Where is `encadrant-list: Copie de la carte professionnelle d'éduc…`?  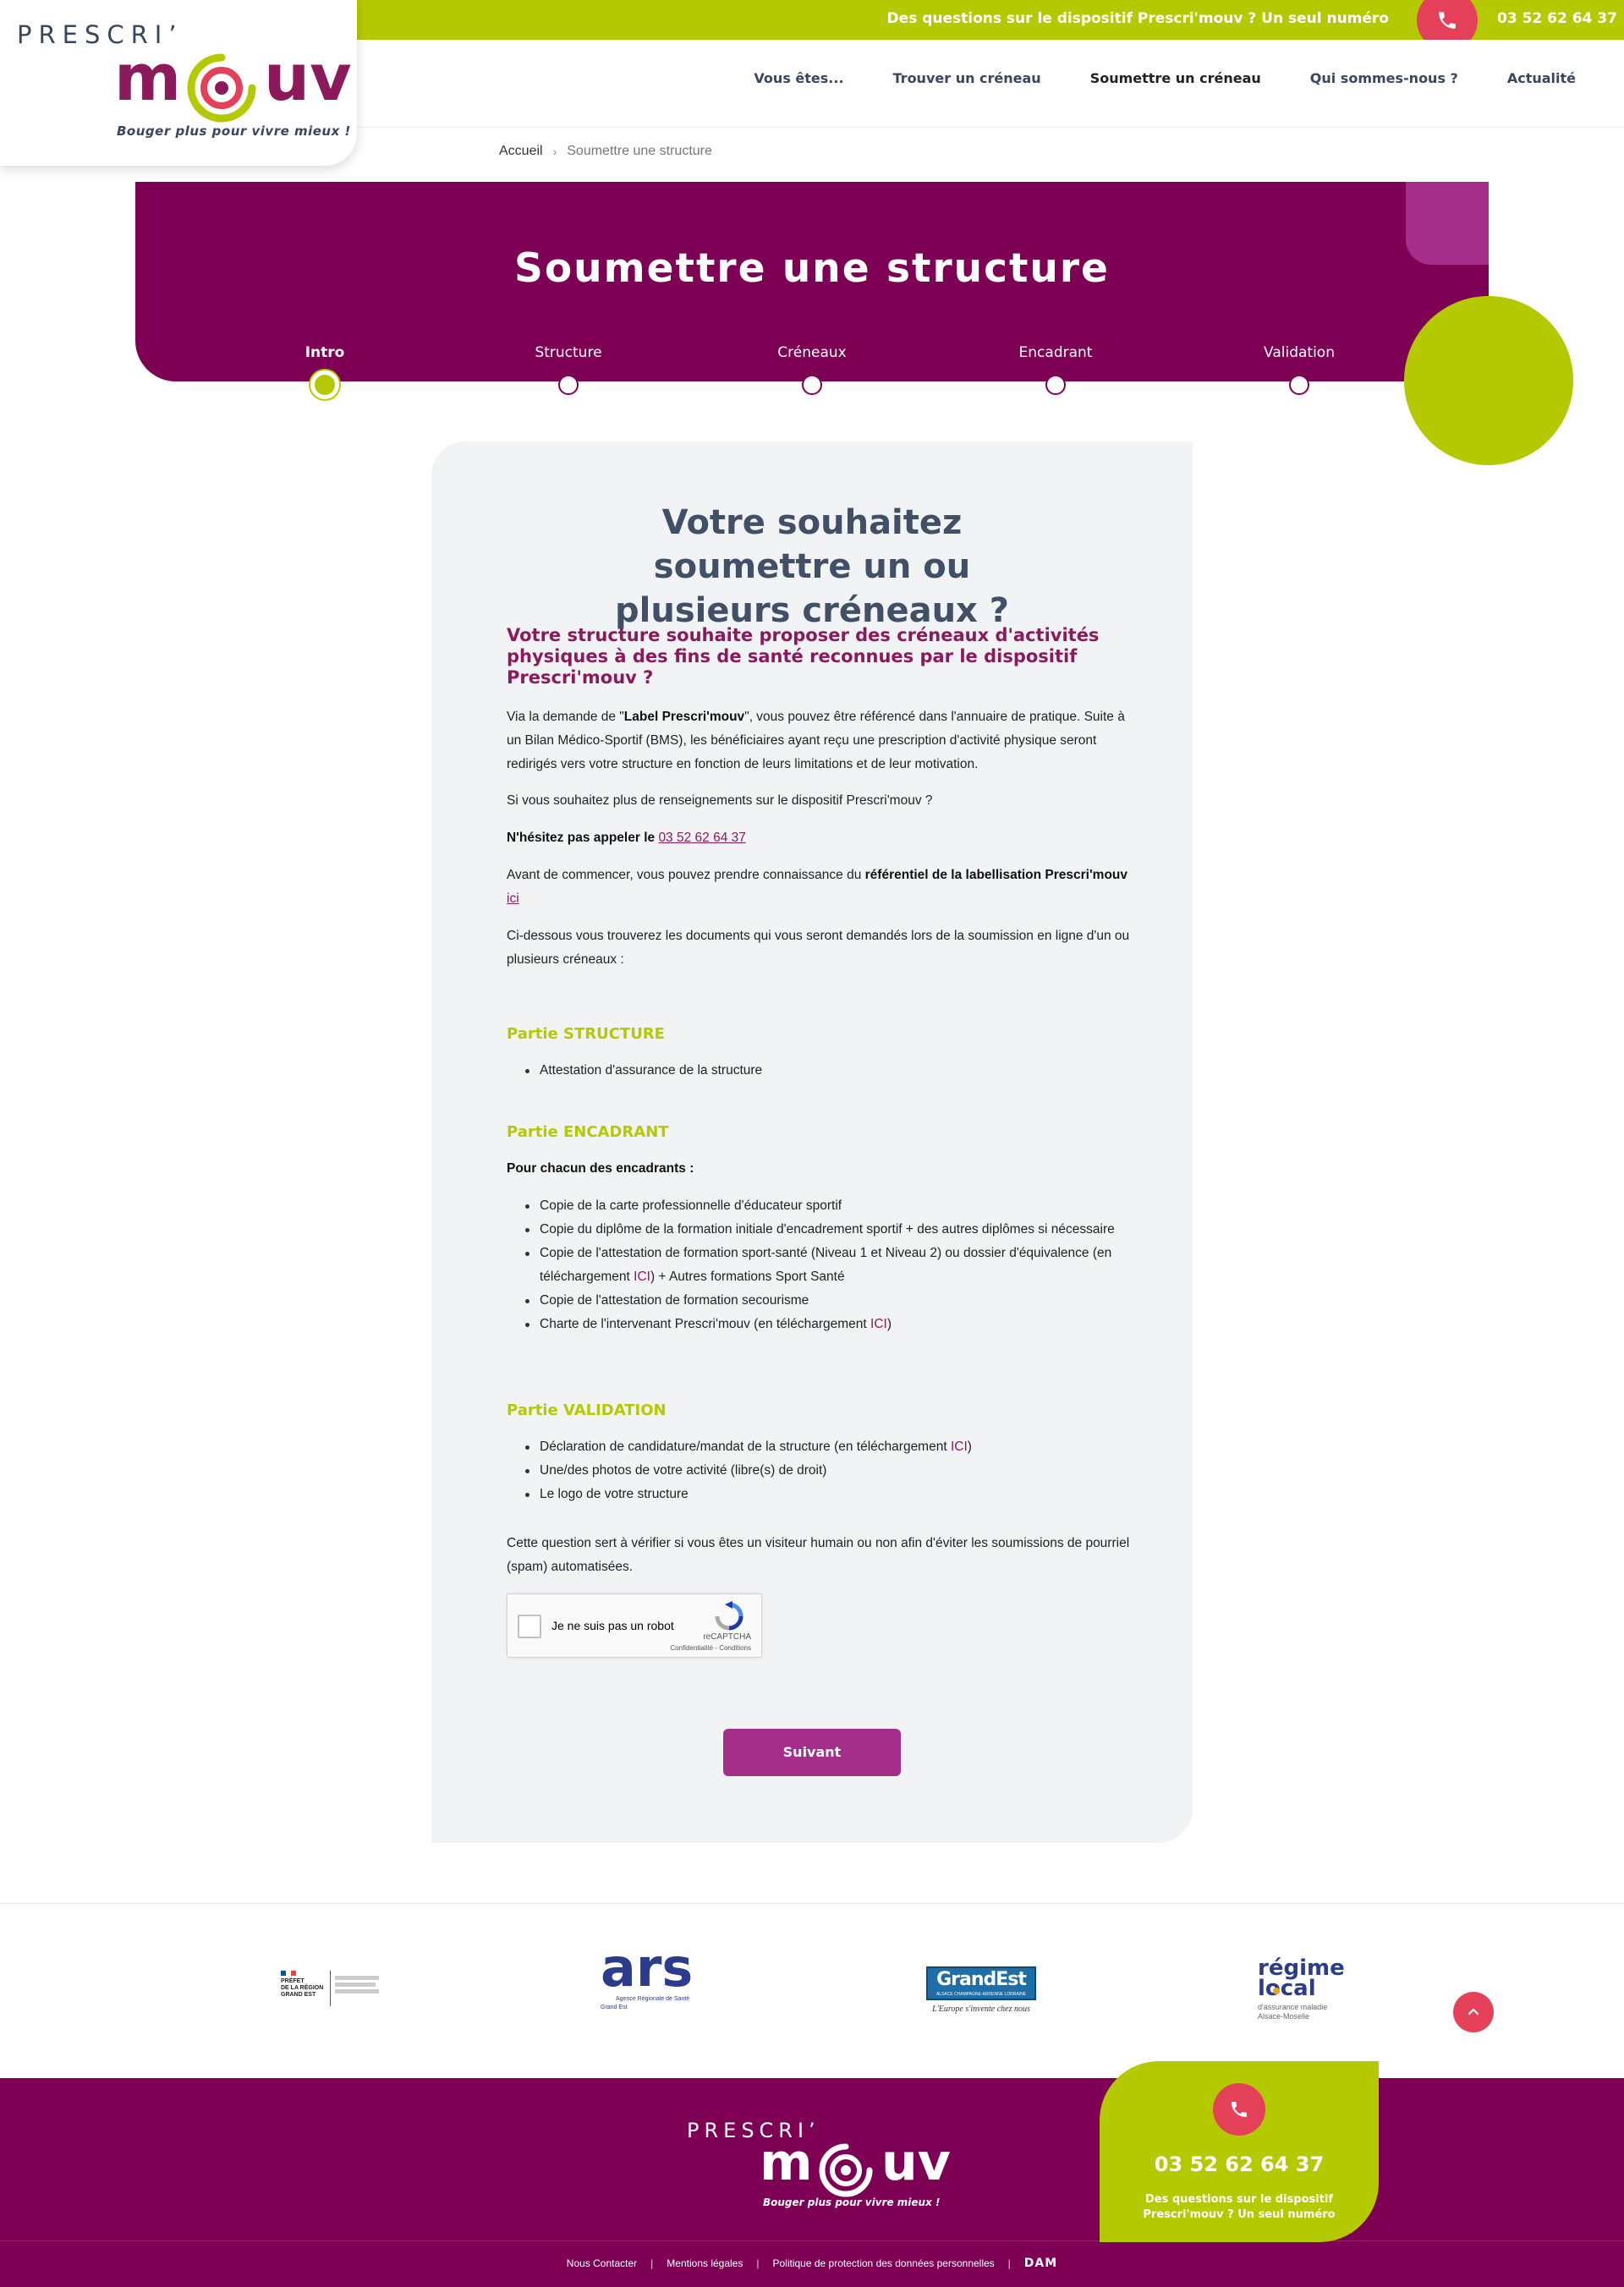 encadrant-list: Copie de la carte professionnelle d'éduc… is located at coordinates (829, 1265).